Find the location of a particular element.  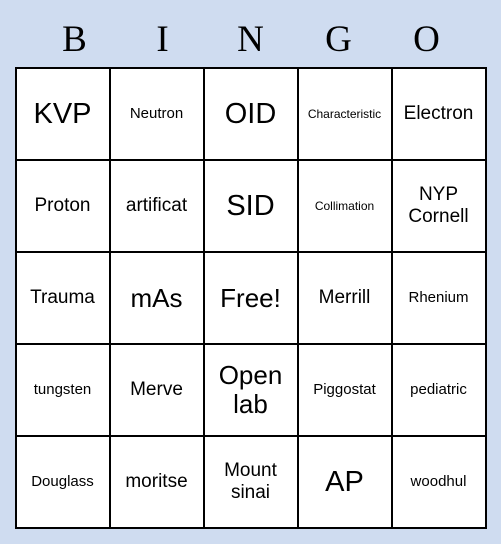

bingo-header-row: B I N G O is located at coordinates (251, 31).